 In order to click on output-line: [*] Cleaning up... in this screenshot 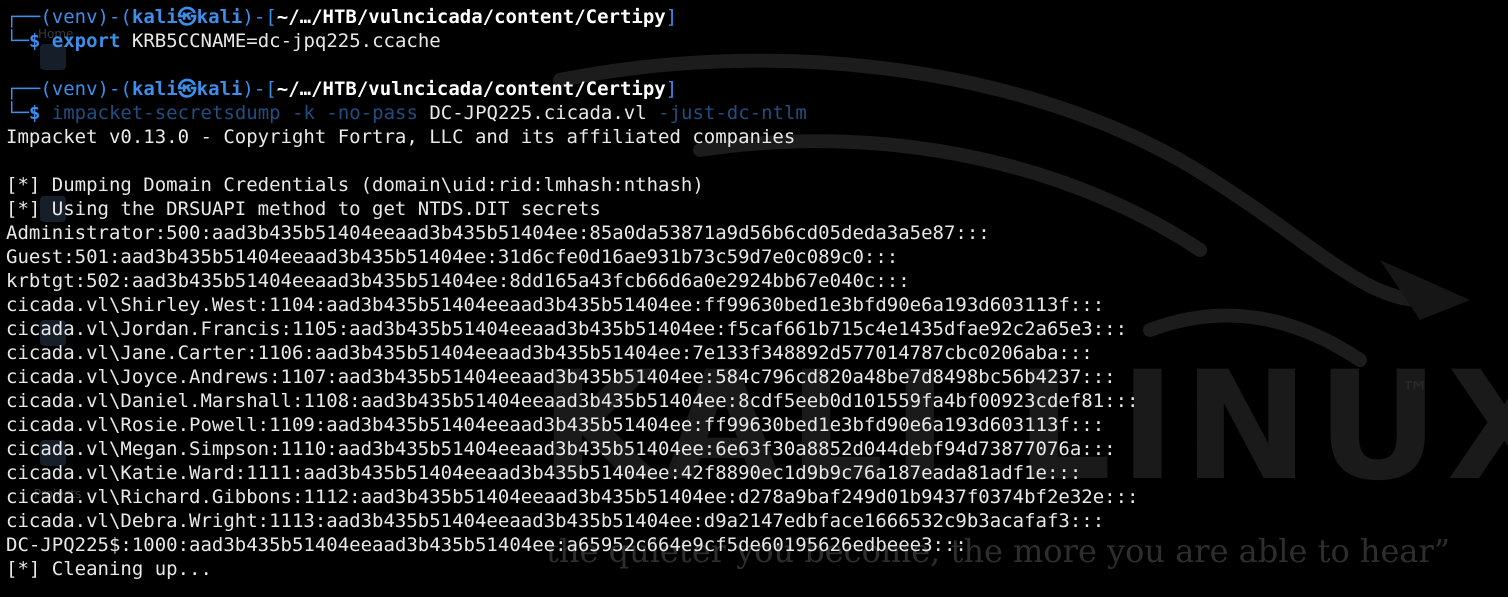, I will do `click(109, 569)`.